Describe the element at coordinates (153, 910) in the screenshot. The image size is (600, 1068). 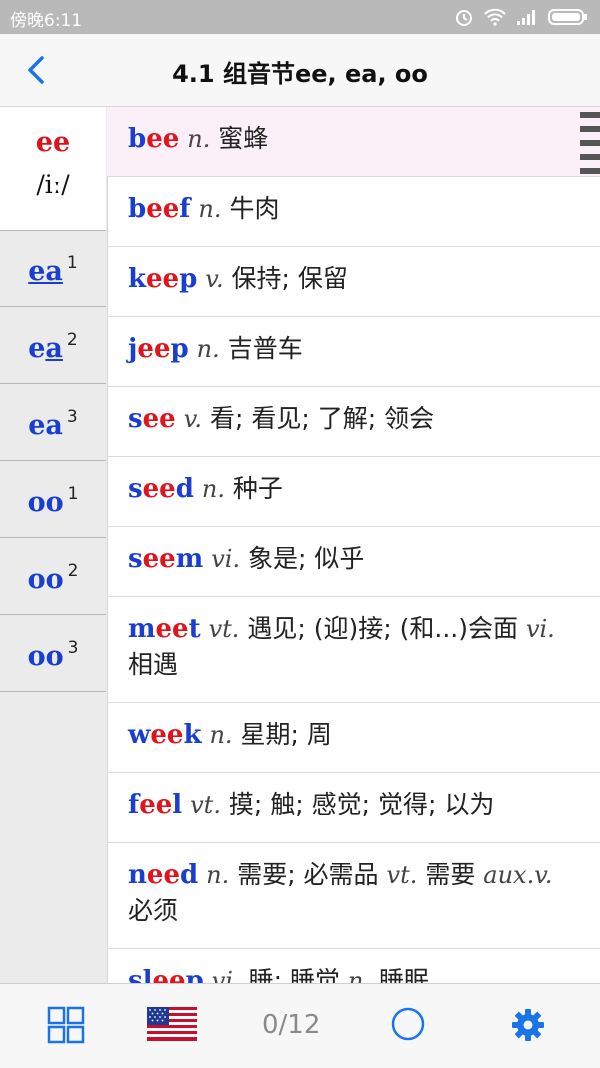
I see `meaning: 必须` at that location.